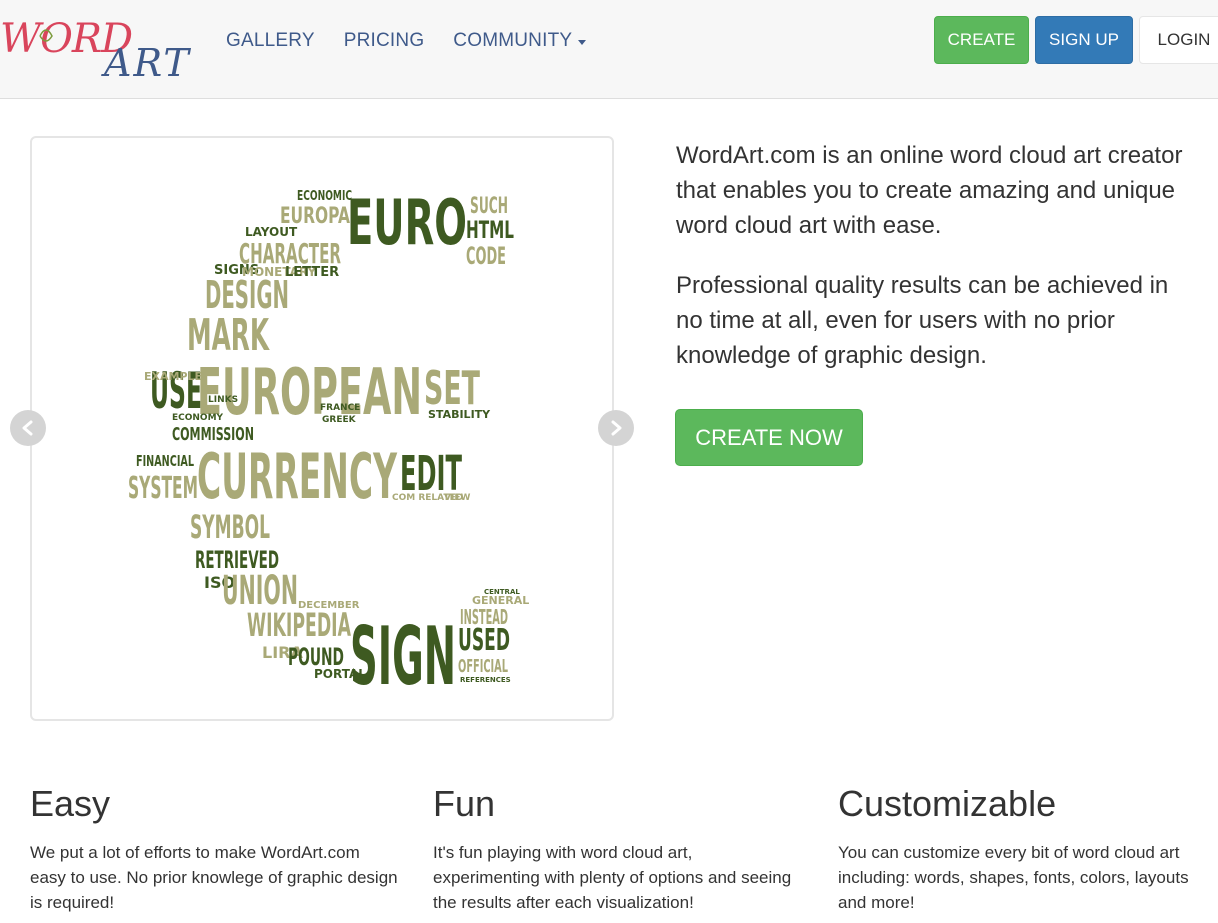 The width and height of the screenshot is (1218, 923). Describe the element at coordinates (299, 625) in the screenshot. I see `svg-text: WIKIPEDIA` at that location.